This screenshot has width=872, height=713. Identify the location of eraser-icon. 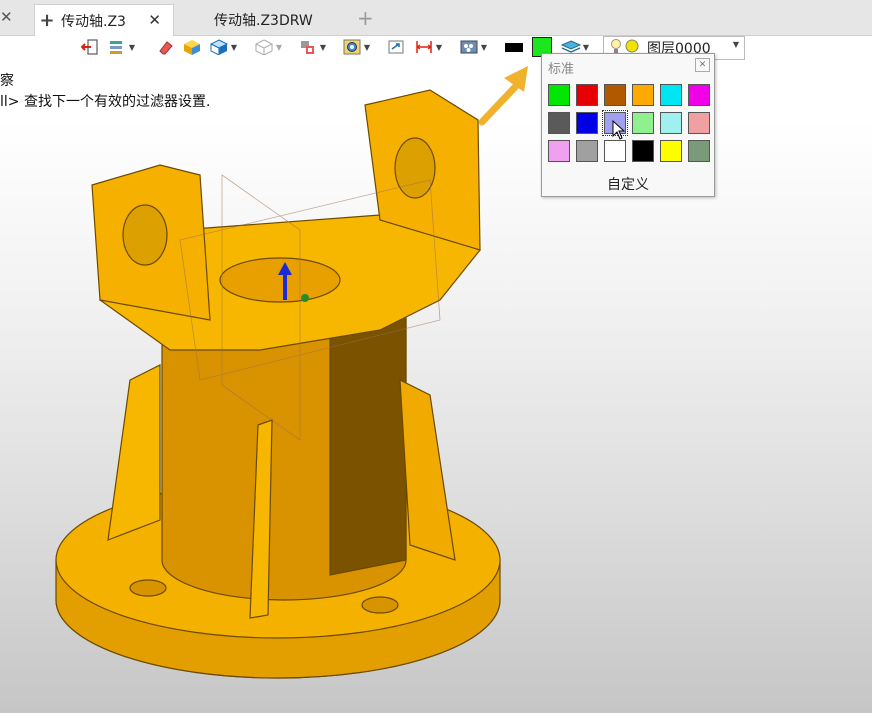
(166, 47).